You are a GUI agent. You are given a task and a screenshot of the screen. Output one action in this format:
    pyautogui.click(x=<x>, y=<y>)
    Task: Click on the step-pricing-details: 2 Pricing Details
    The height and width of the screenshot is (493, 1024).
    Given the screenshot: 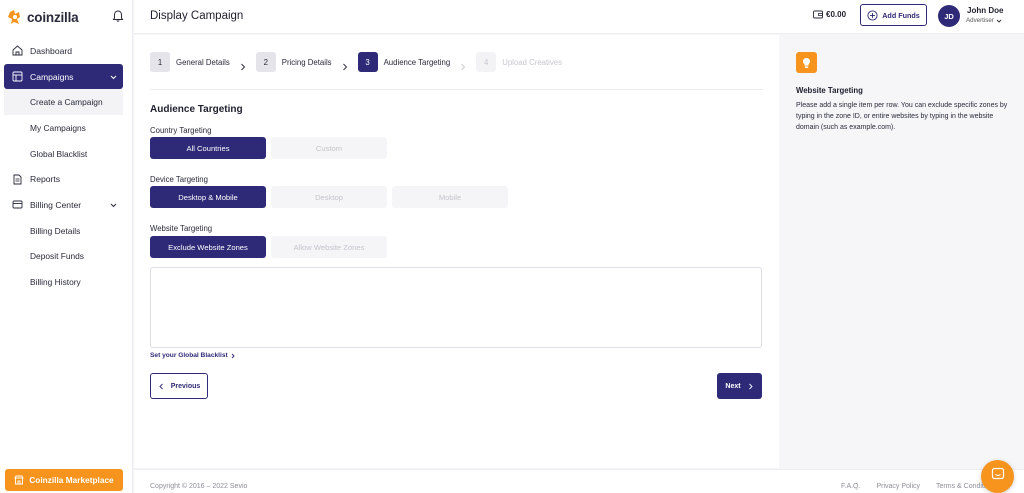 What is the action you would take?
    pyautogui.click(x=293, y=62)
    